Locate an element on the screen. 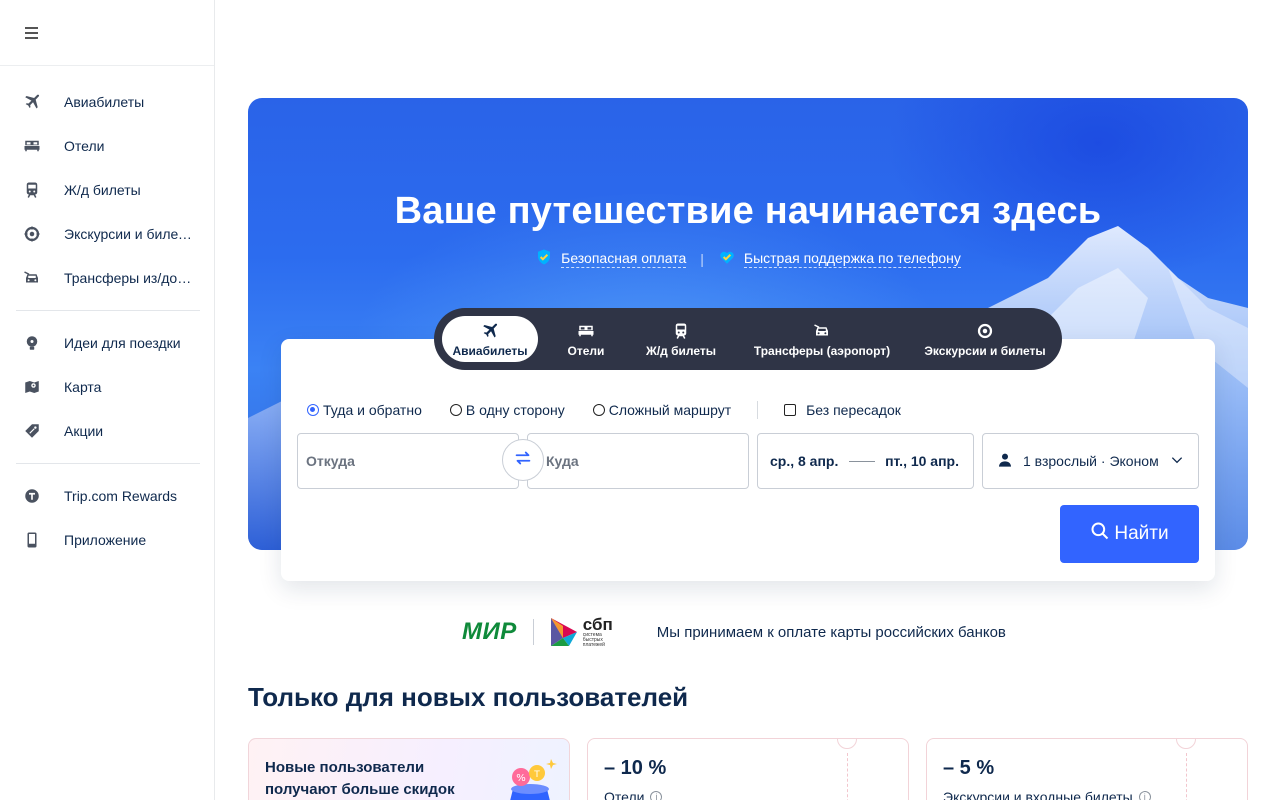 The height and width of the screenshot is (800, 1280). sidebar-item-trip-ideas: Идеи для поездки is located at coordinates (108, 343).